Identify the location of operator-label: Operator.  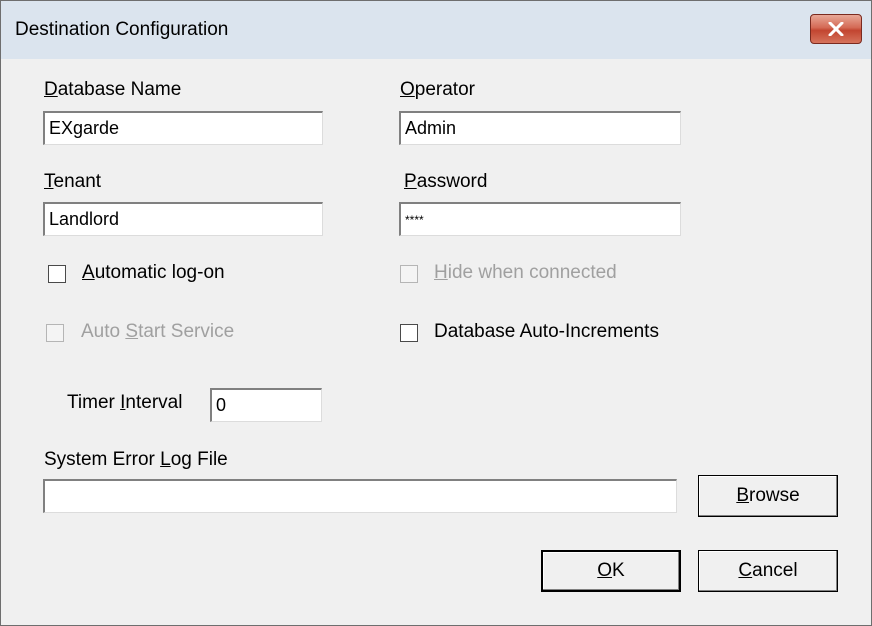
(437, 89).